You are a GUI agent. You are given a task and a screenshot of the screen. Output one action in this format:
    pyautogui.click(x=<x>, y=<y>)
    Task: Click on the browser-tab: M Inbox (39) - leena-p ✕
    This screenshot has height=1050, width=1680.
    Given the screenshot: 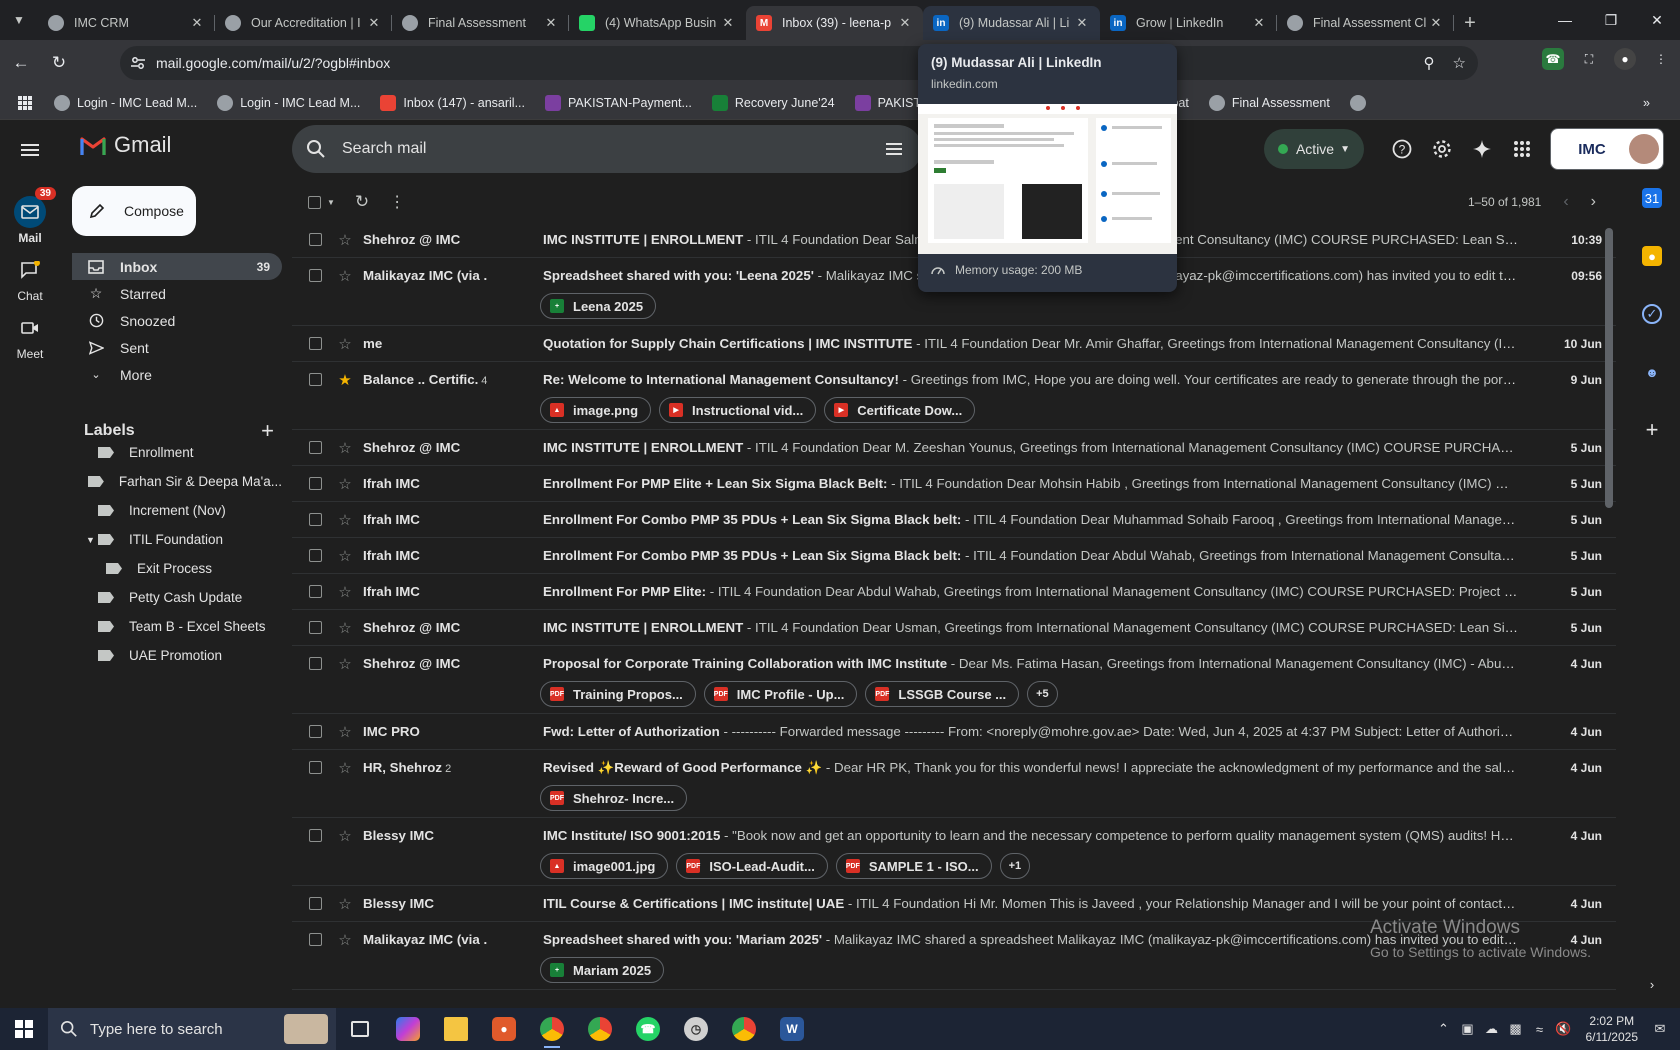 What is the action you would take?
    pyautogui.click(x=834, y=23)
    